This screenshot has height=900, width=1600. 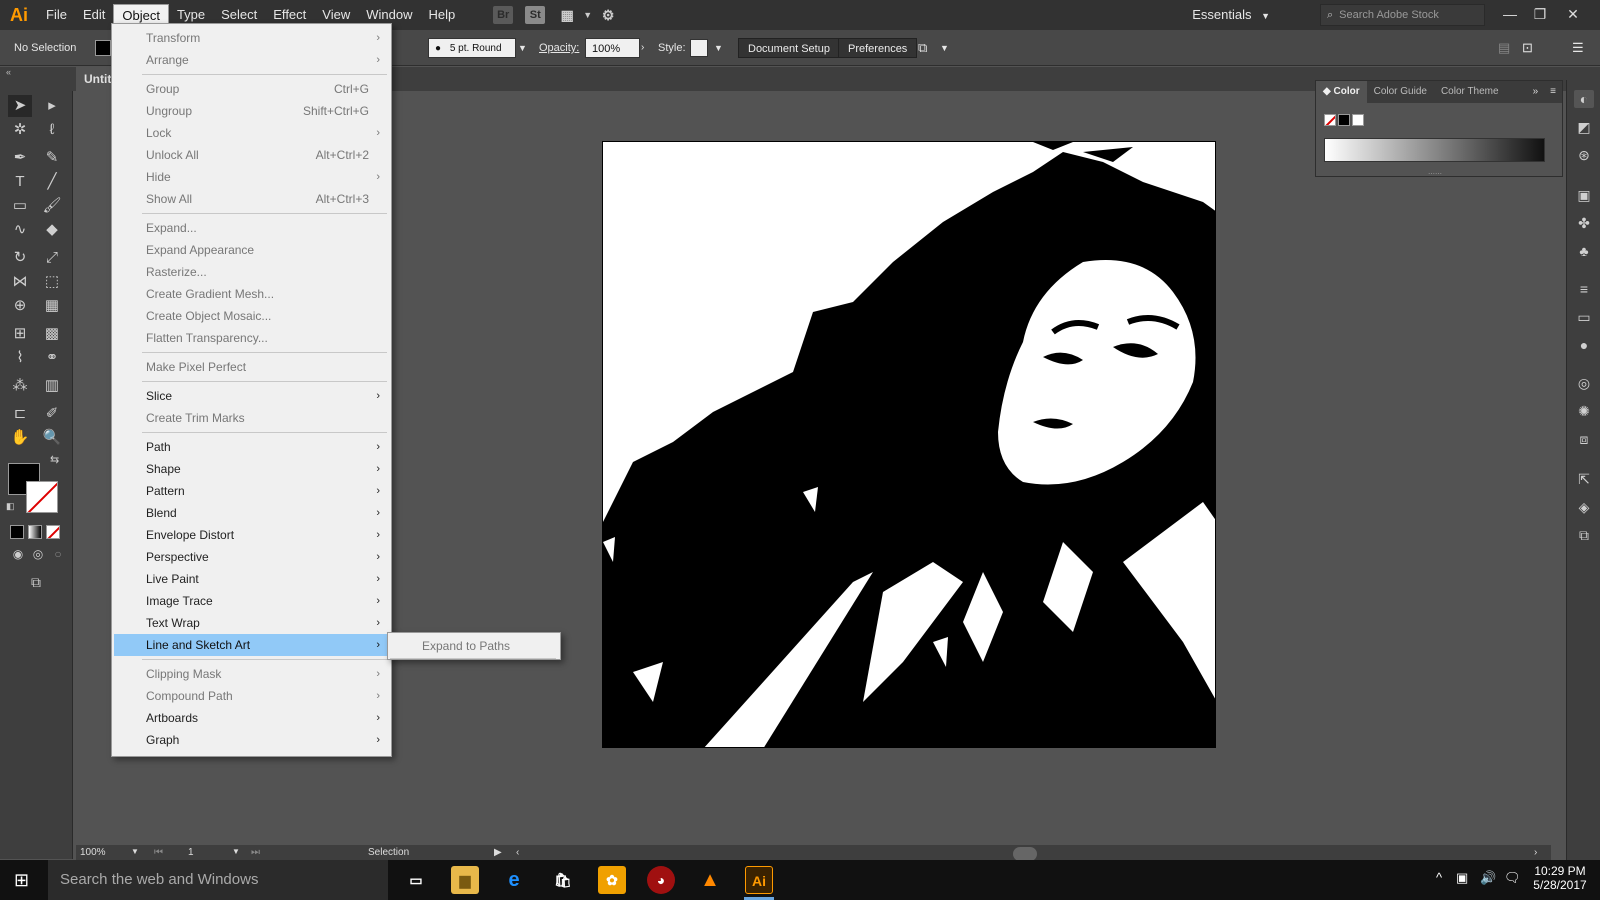 What do you see at coordinates (20, 282) in the screenshot?
I see `width-tool-icon: ⋈` at bounding box center [20, 282].